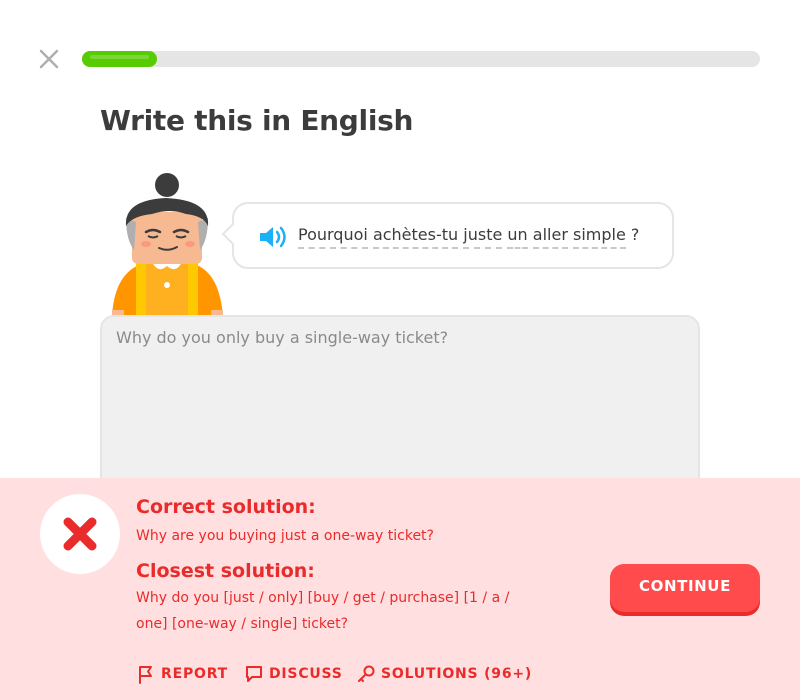 Image resolution: width=800 pixels, height=700 pixels. What do you see at coordinates (599, 237) in the screenshot?
I see `prompt-word: simple` at bounding box center [599, 237].